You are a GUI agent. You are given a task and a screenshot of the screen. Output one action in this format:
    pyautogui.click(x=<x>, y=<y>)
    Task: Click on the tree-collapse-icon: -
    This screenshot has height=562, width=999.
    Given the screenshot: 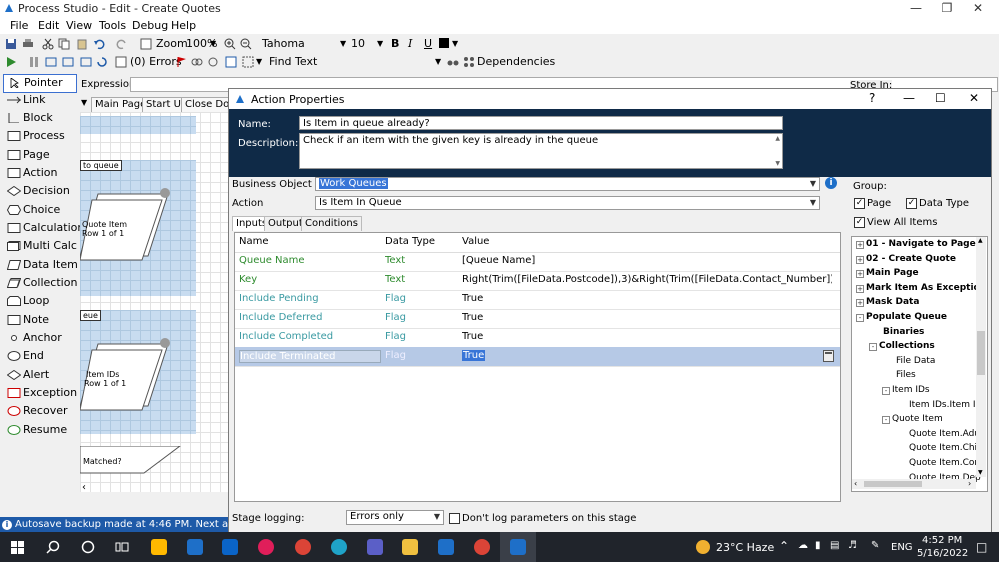 What is the action you would take?
    pyautogui.click(x=860, y=318)
    